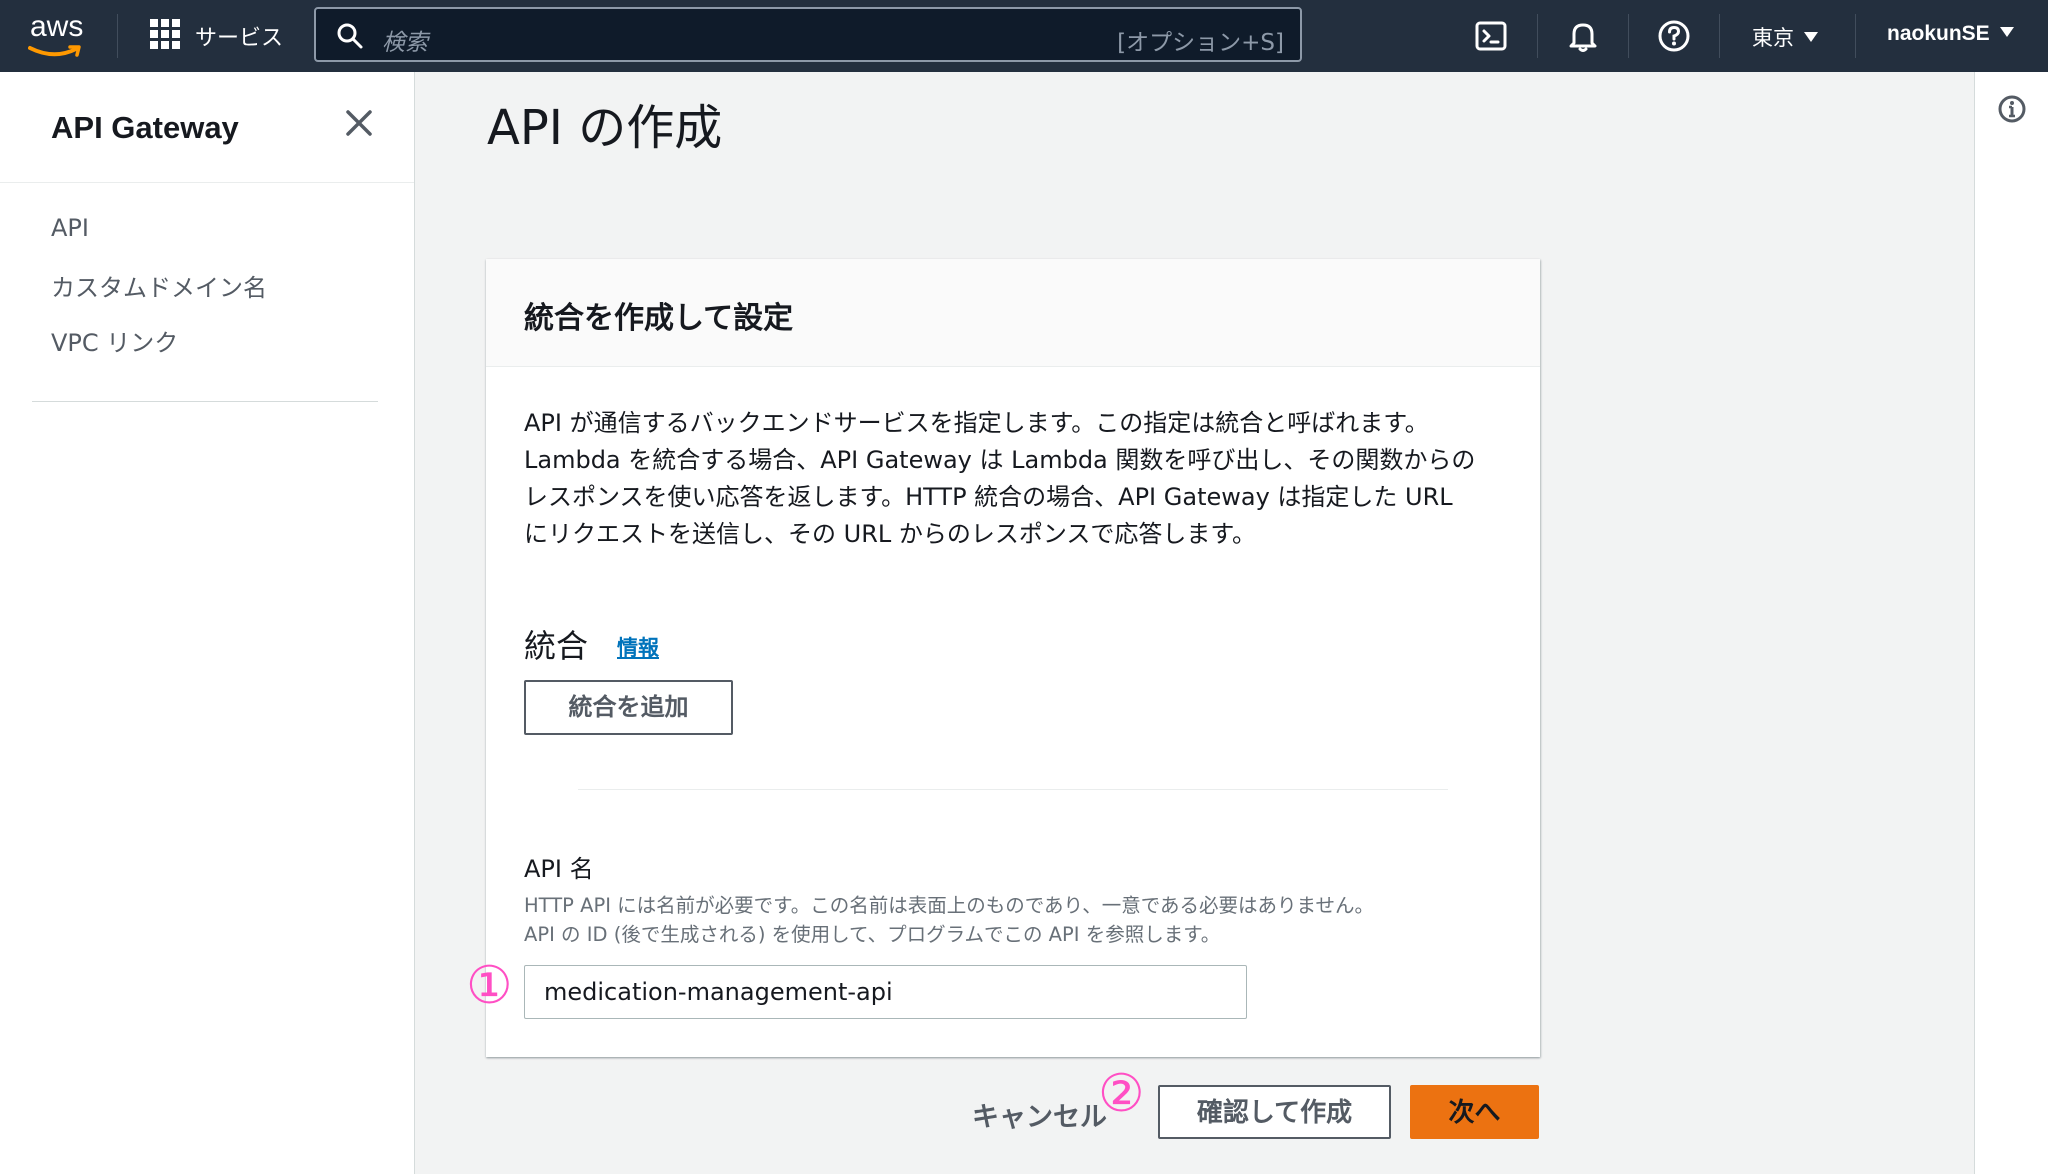 The image size is (2048, 1174). I want to click on top-navigation-bar: aws サービス 検索 [オプション+S] 東京 naokunSE, so click(1024, 36).